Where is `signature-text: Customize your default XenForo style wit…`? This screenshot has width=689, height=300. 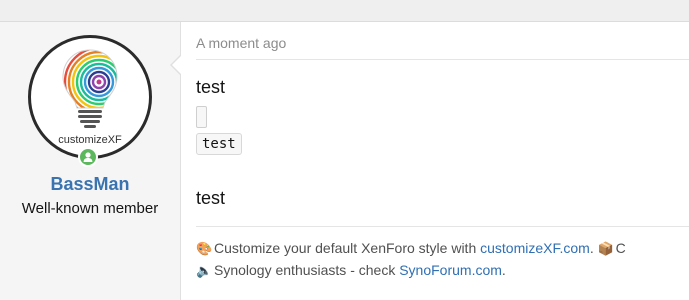
signature-text: Customize your default XenForo style wit… is located at coordinates (347, 248).